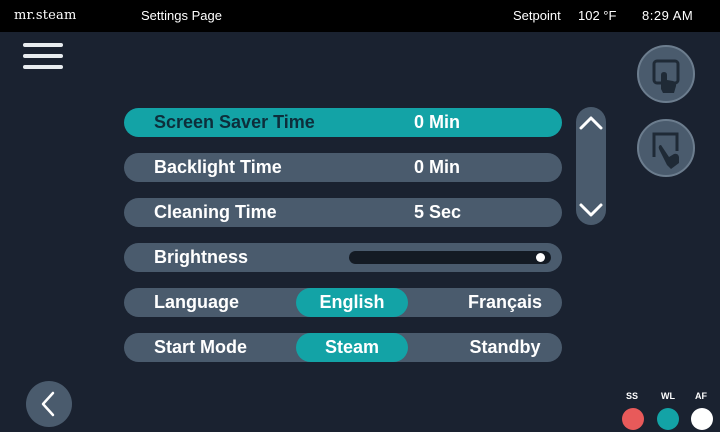 This screenshot has height=432, width=720. I want to click on start-mode-label: Start Mode, so click(201, 347).